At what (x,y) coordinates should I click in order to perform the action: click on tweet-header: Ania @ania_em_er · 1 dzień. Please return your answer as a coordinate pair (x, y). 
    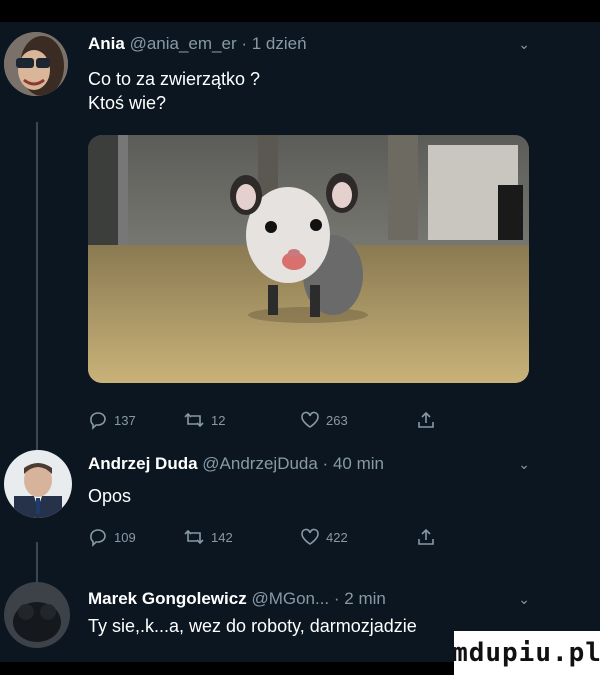
    Looking at the image, I should click on (197, 44).